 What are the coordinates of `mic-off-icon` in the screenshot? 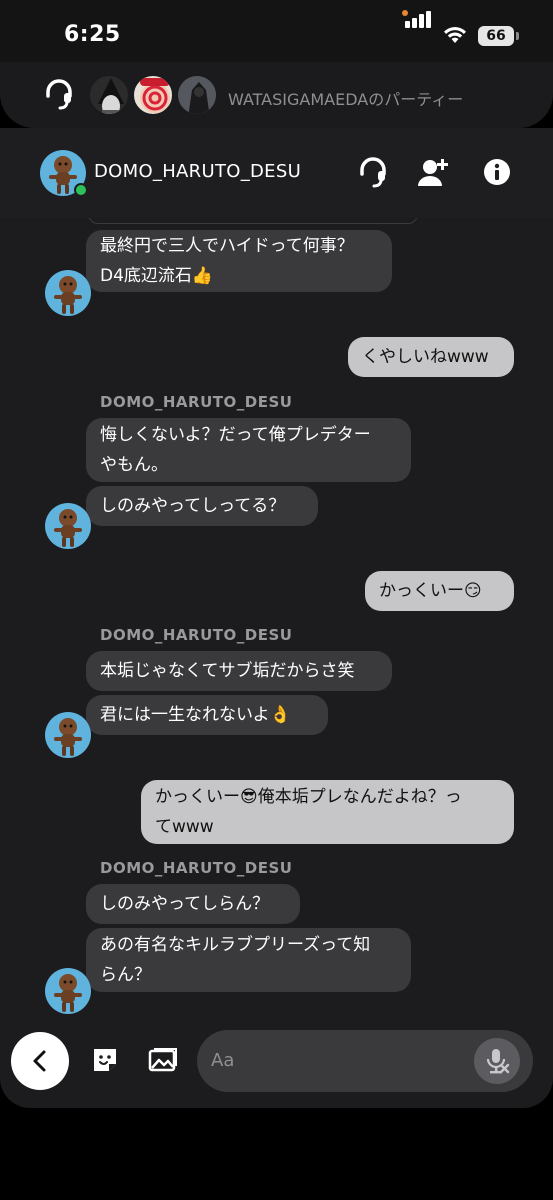 It's located at (498, 1061).